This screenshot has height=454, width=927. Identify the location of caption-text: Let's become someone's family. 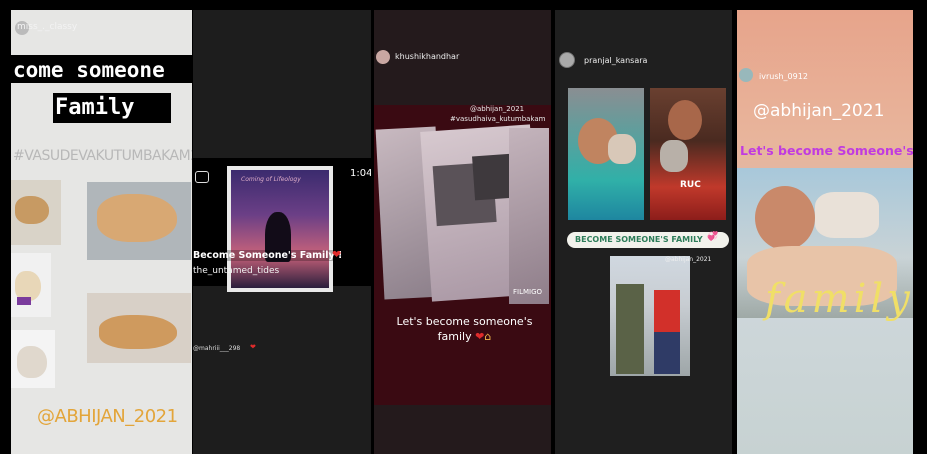
(464, 329).